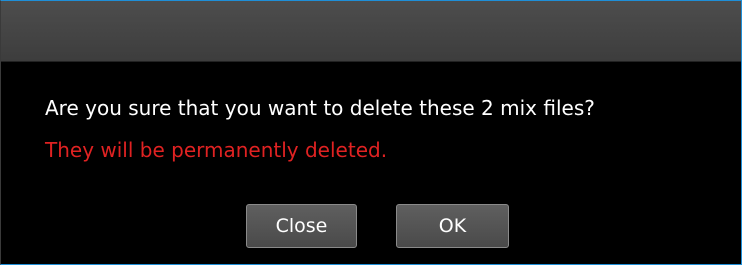  What do you see at coordinates (452, 226) in the screenshot?
I see `ok-button: OK` at bounding box center [452, 226].